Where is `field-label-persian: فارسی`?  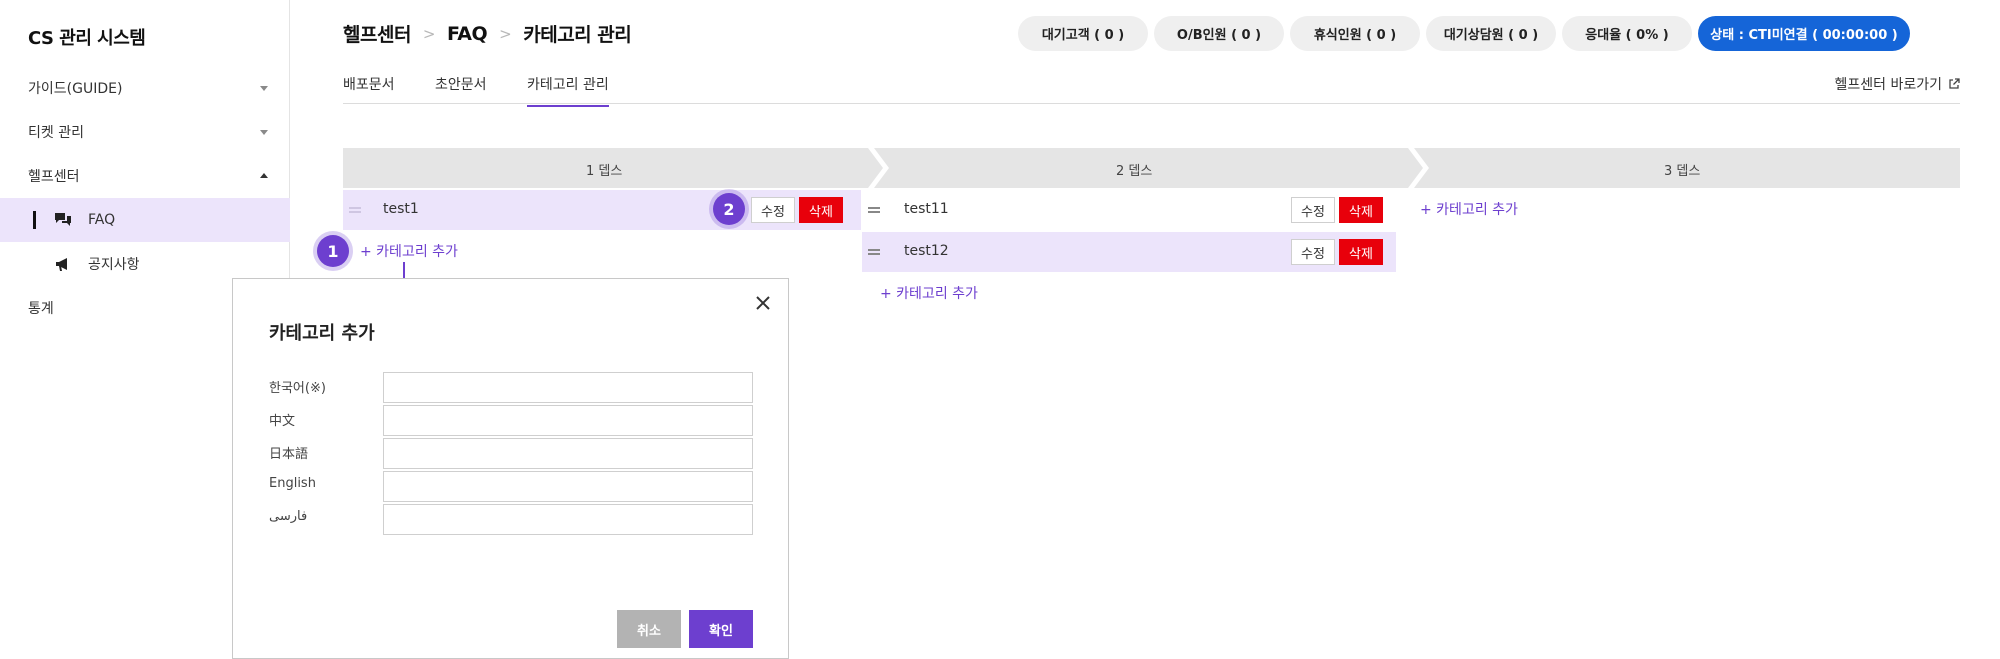
field-label-persian: فارسی is located at coordinates (288, 516).